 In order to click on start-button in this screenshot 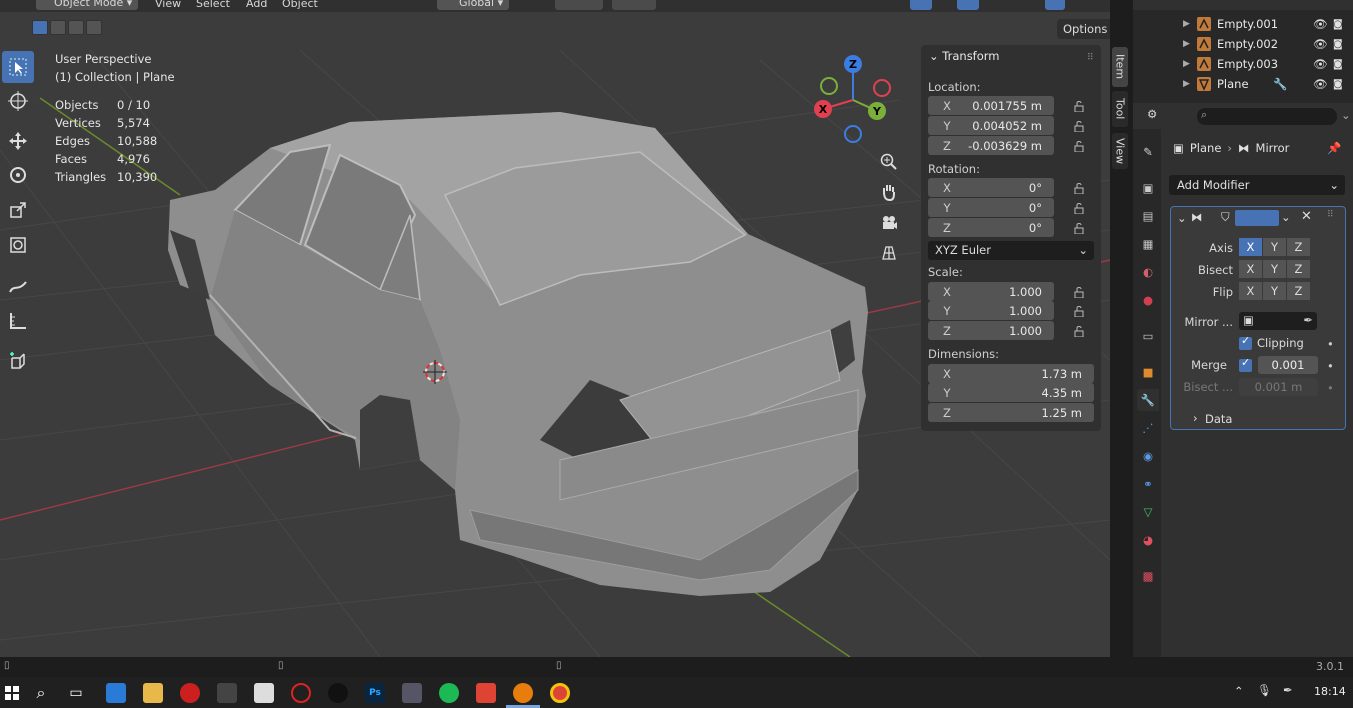, I will do `click(12, 693)`.